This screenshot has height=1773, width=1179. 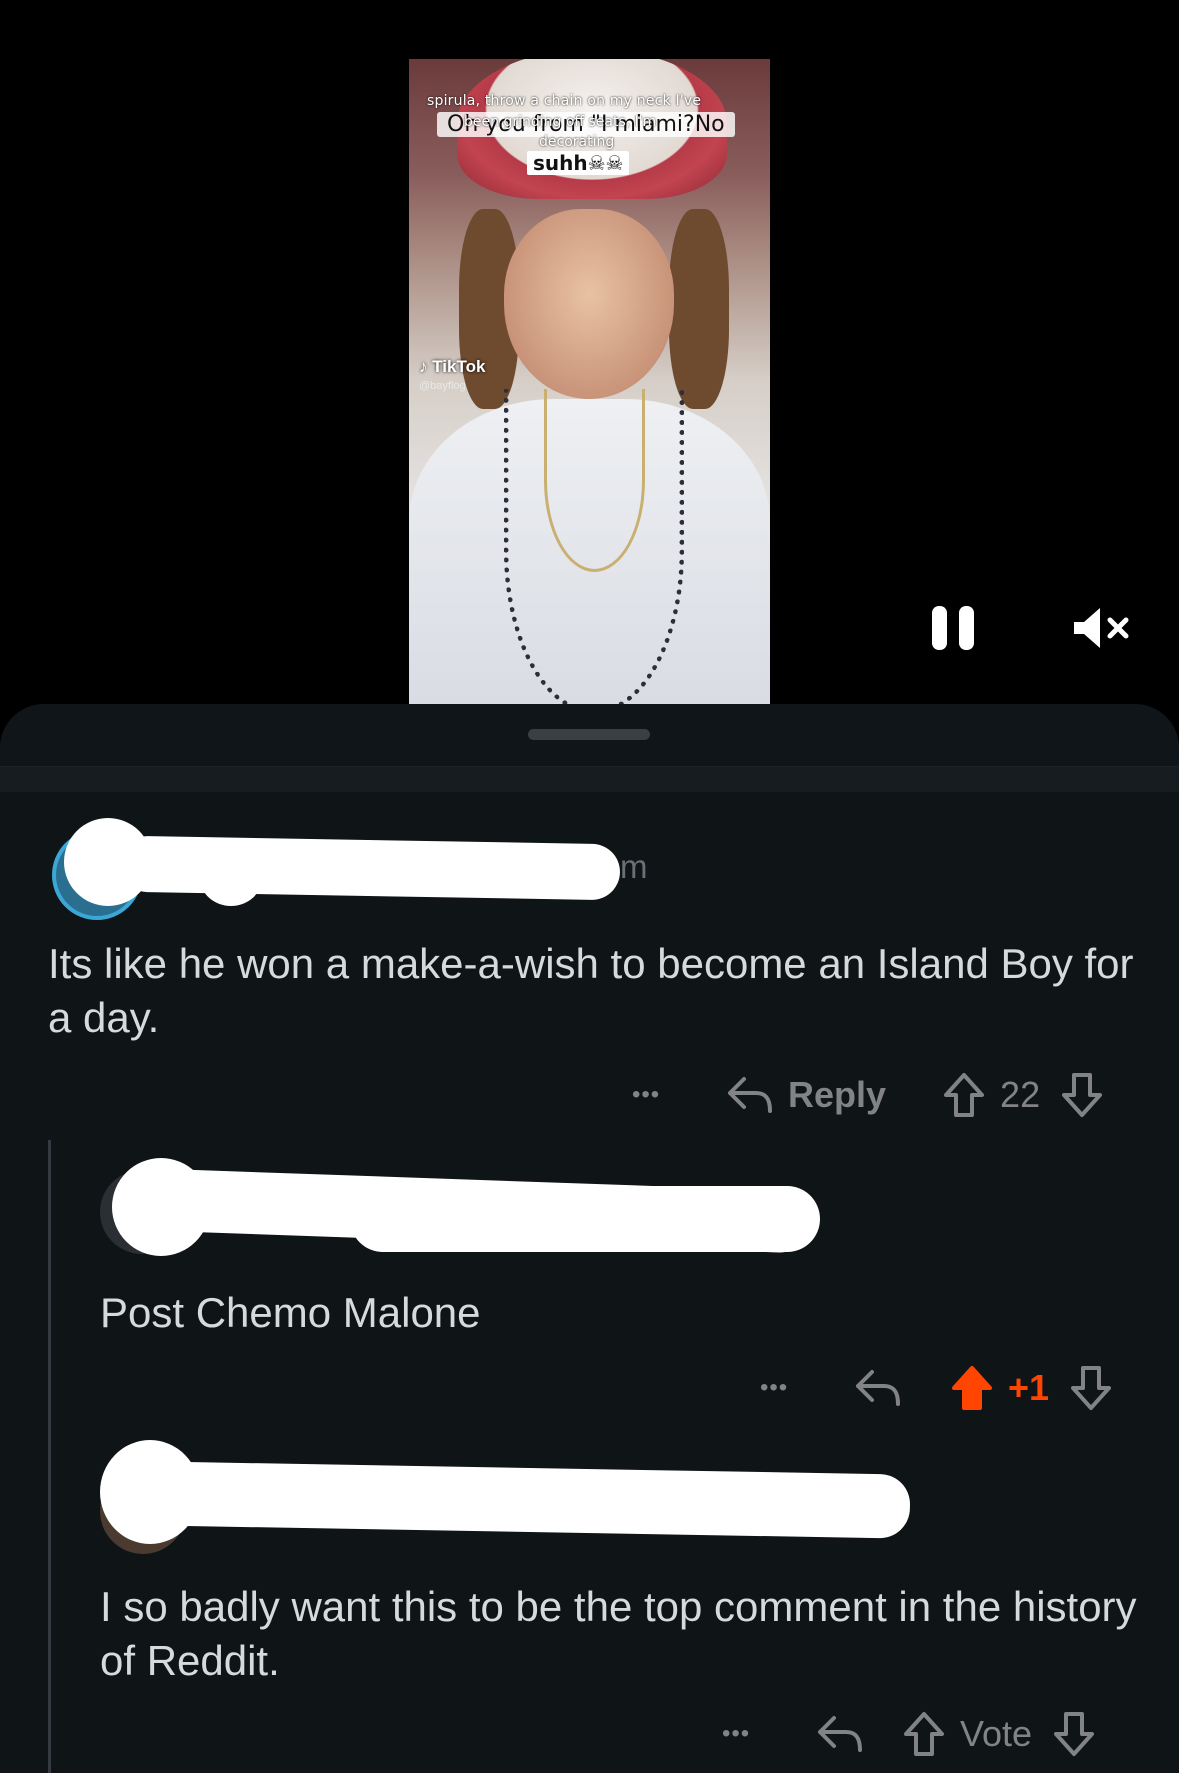 What do you see at coordinates (442, 386) in the screenshot?
I see `tiktok-handle: @bayflog` at bounding box center [442, 386].